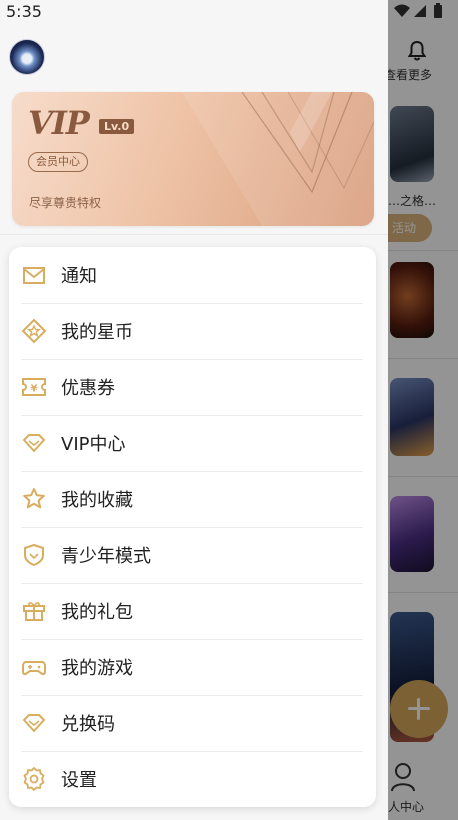  I want to click on menu-item-label: 青少年模式, so click(106, 556).